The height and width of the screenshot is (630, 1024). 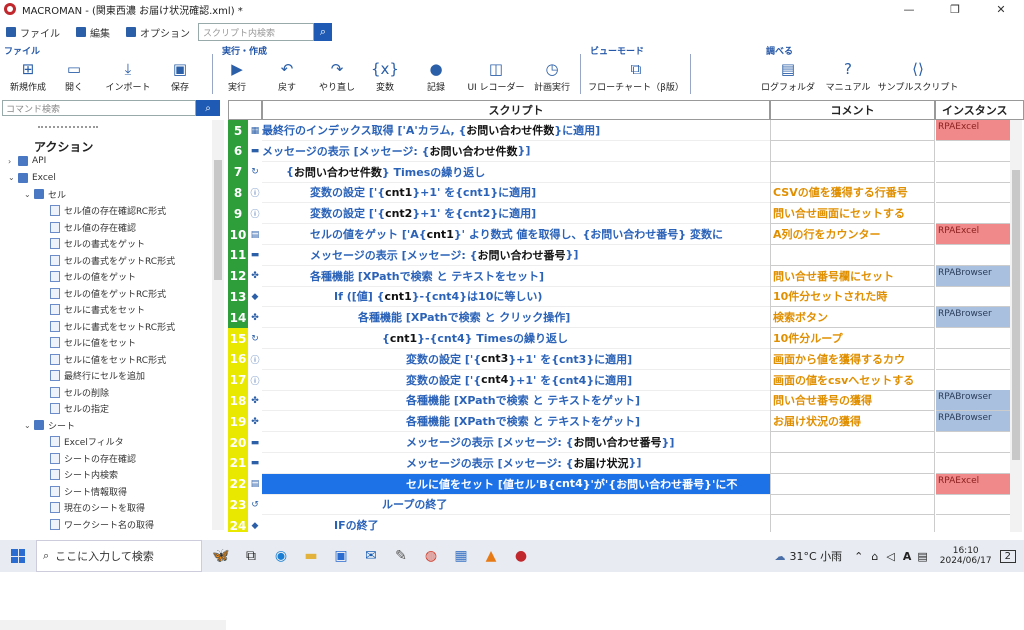 What do you see at coordinates (337, 78) in the screenshot?
I see `redo-button: ↷ やり直し` at bounding box center [337, 78].